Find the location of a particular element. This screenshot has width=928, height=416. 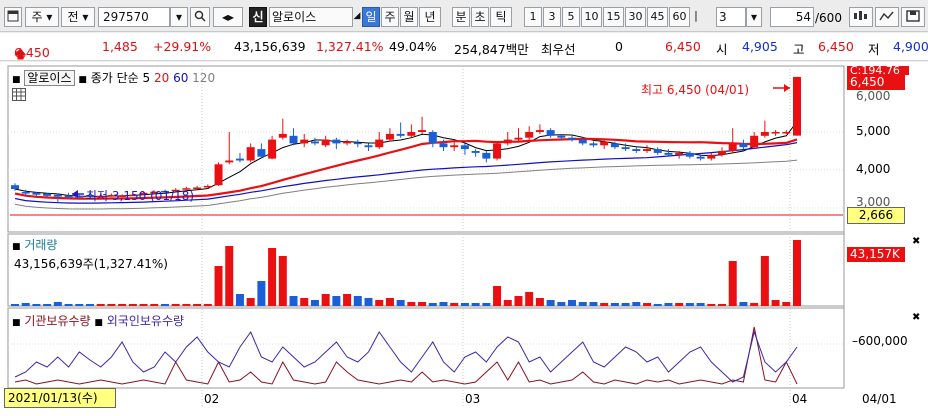

code-dropdown: ▾ is located at coordinates (179, 17).